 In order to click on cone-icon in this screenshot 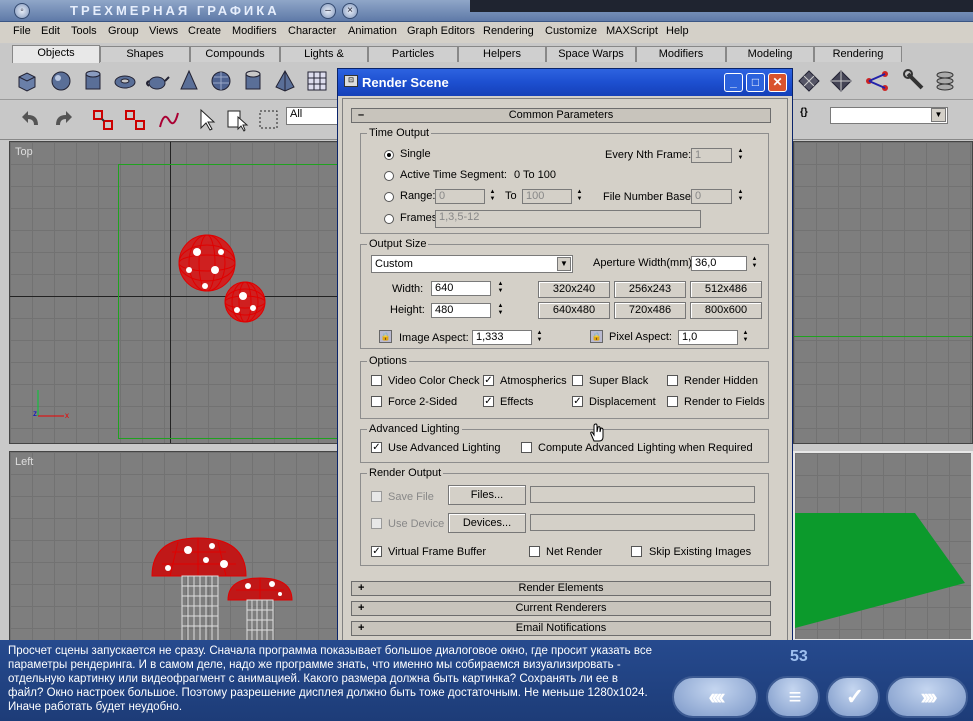, I will do `click(189, 81)`.